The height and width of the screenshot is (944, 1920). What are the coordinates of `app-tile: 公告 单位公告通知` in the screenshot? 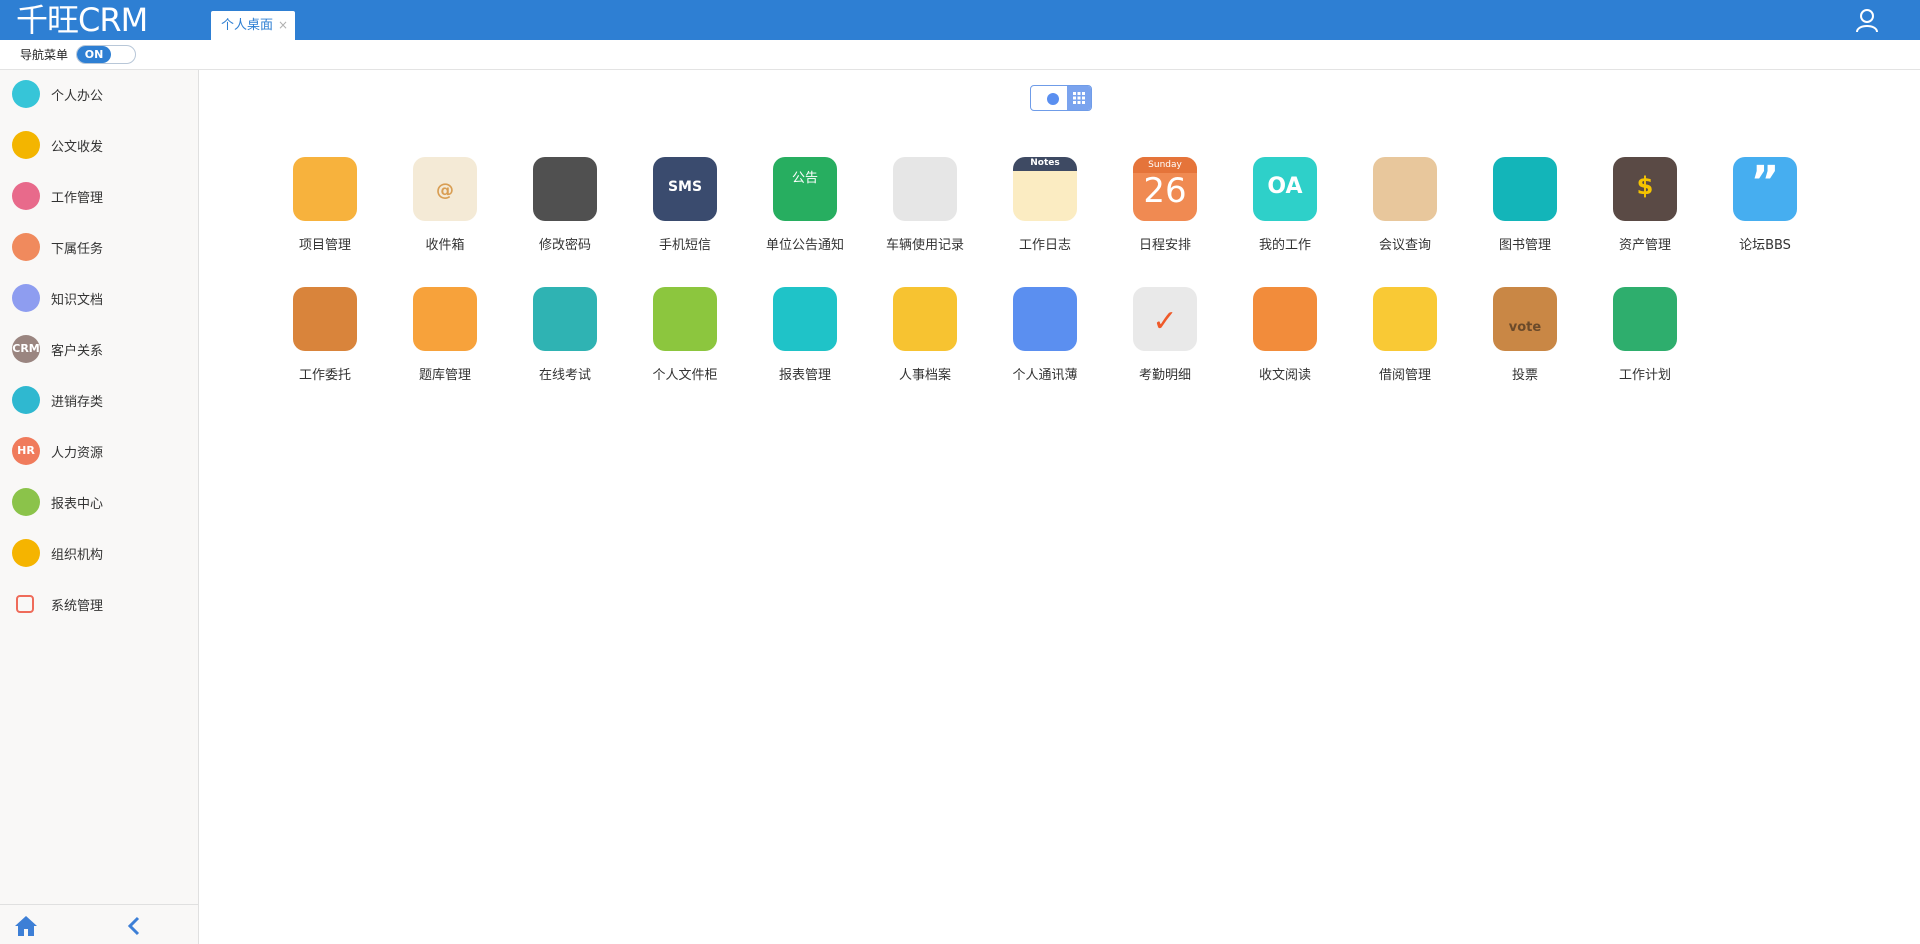 It's located at (805, 212).